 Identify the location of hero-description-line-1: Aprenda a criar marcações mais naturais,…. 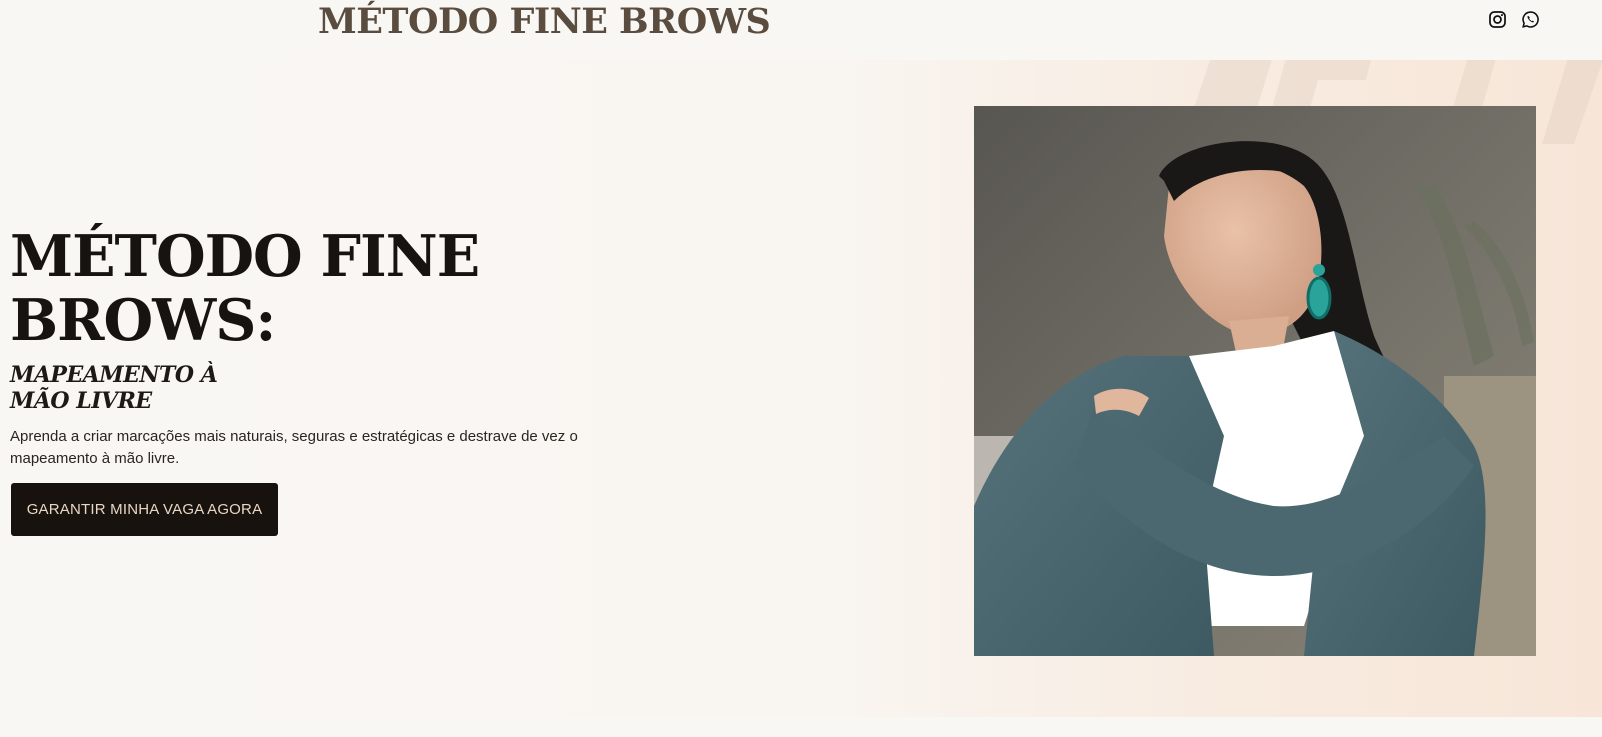
(294, 436).